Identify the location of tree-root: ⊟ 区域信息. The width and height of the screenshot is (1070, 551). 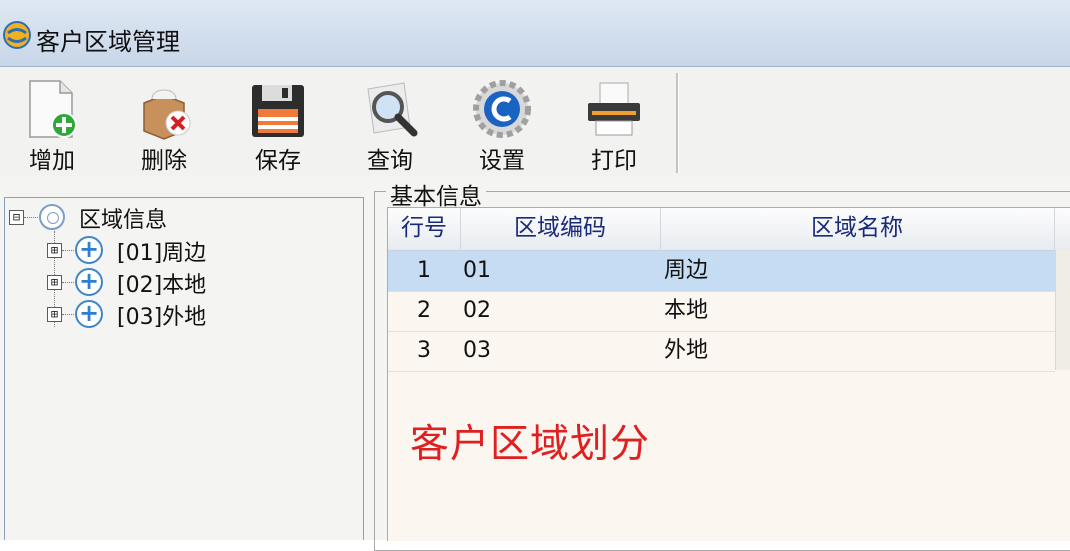
(183, 217).